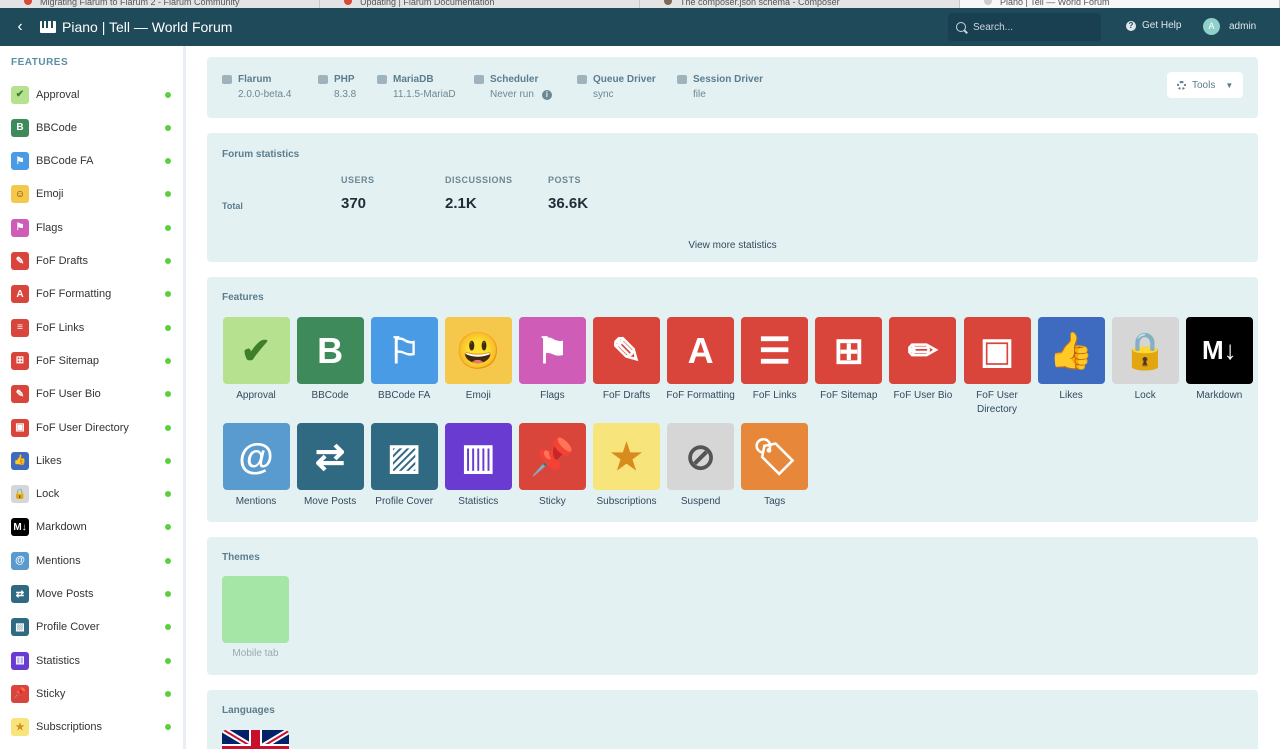 This screenshot has height=749, width=1280. Describe the element at coordinates (256, 466) in the screenshot. I see `feature-tile-mentions: @ Mentions` at that location.